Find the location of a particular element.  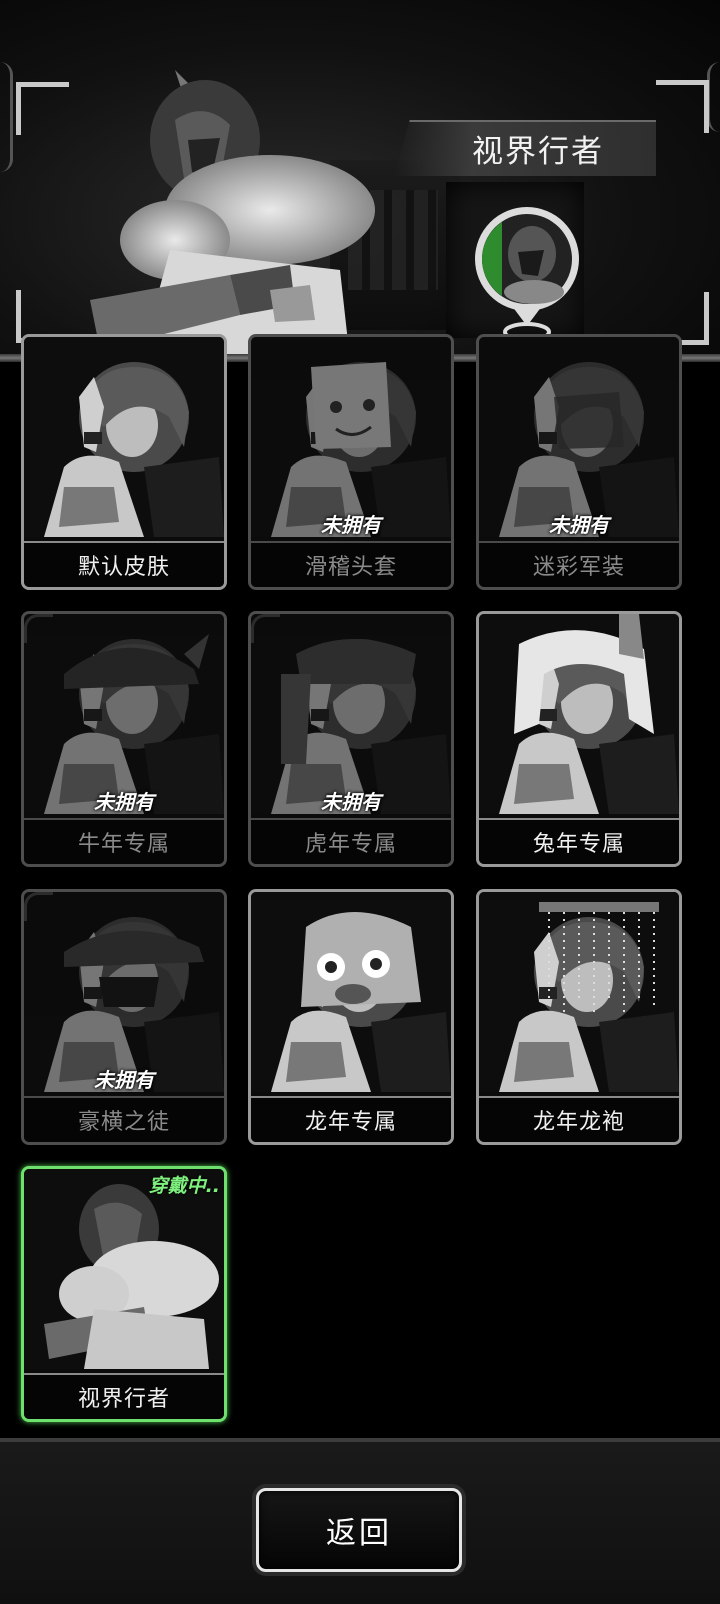

skin-card-camo: 未拥有 迷彩军装 is located at coordinates (579, 462).